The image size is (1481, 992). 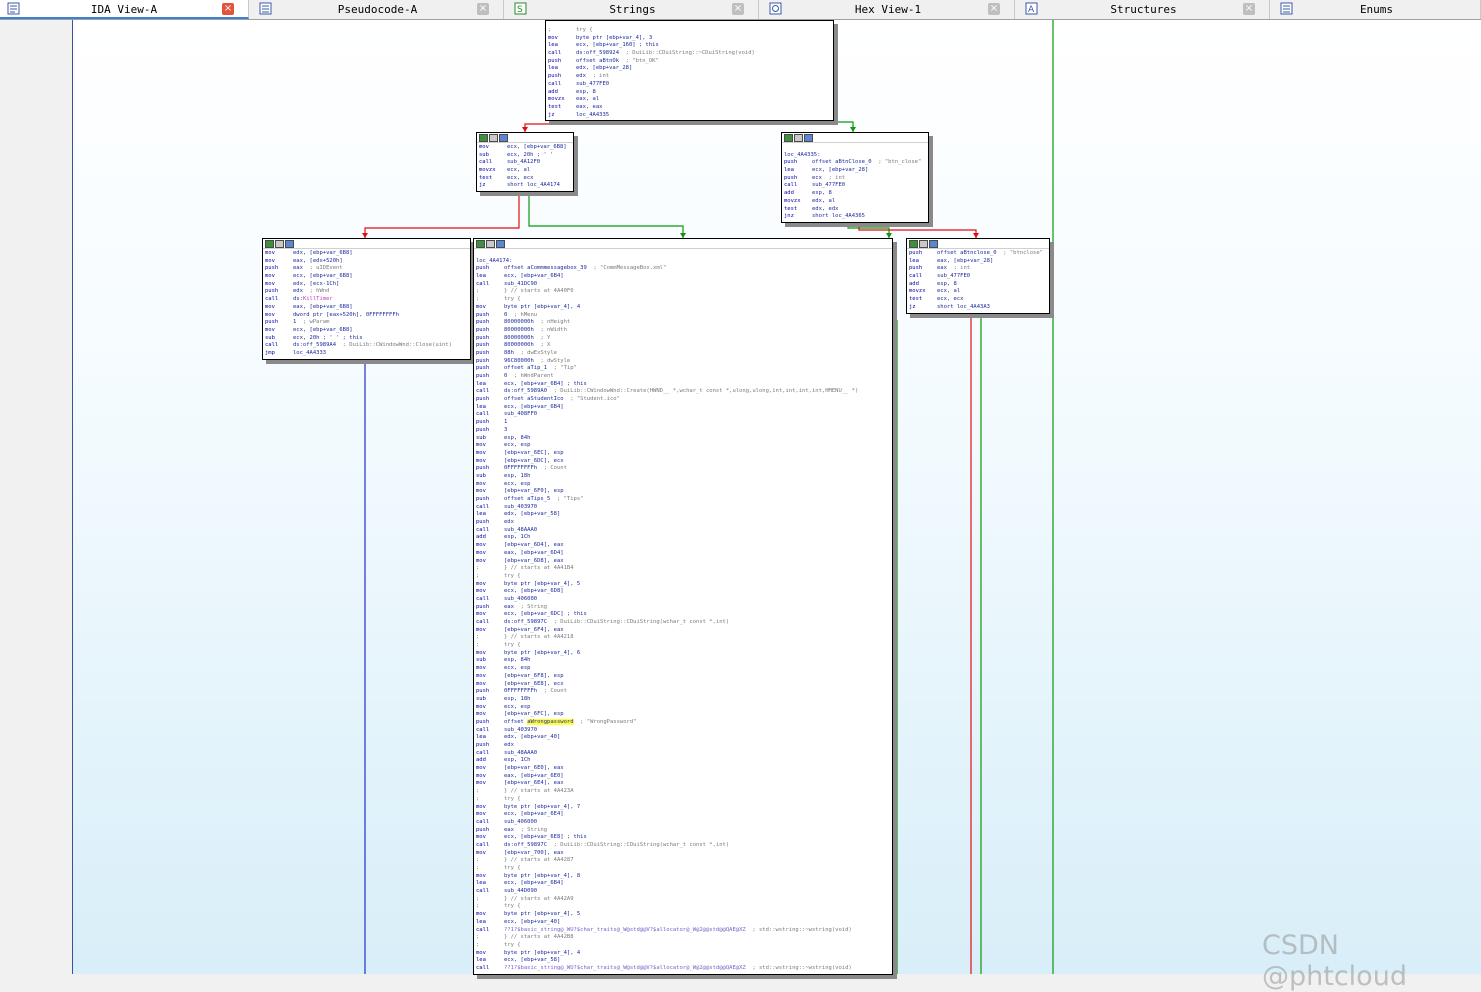 What do you see at coordinates (1377, 9) in the screenshot?
I see `tab-enums: Enums` at bounding box center [1377, 9].